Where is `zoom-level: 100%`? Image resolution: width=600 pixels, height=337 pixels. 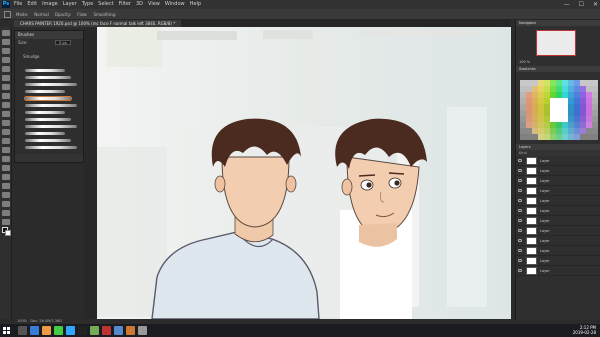 zoom-level: 100% is located at coordinates (22, 321).